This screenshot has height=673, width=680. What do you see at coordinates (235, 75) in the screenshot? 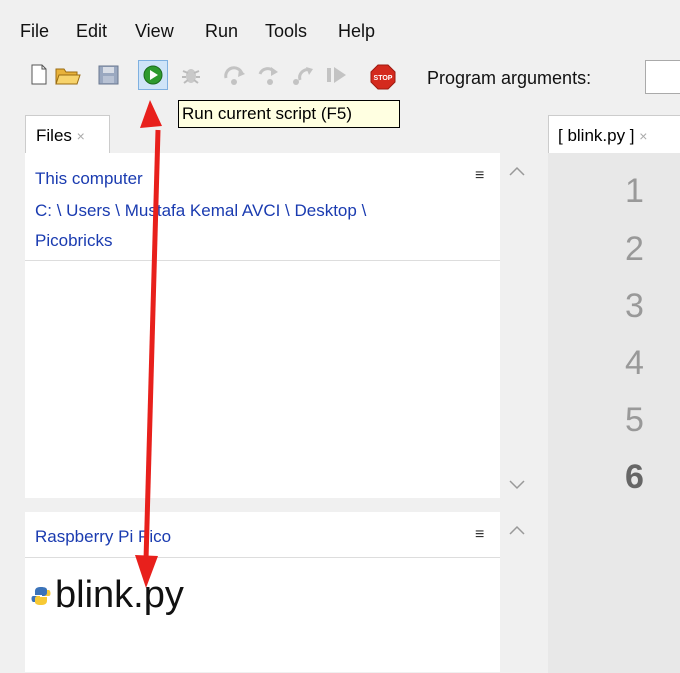
I see `step-over-icon` at bounding box center [235, 75].